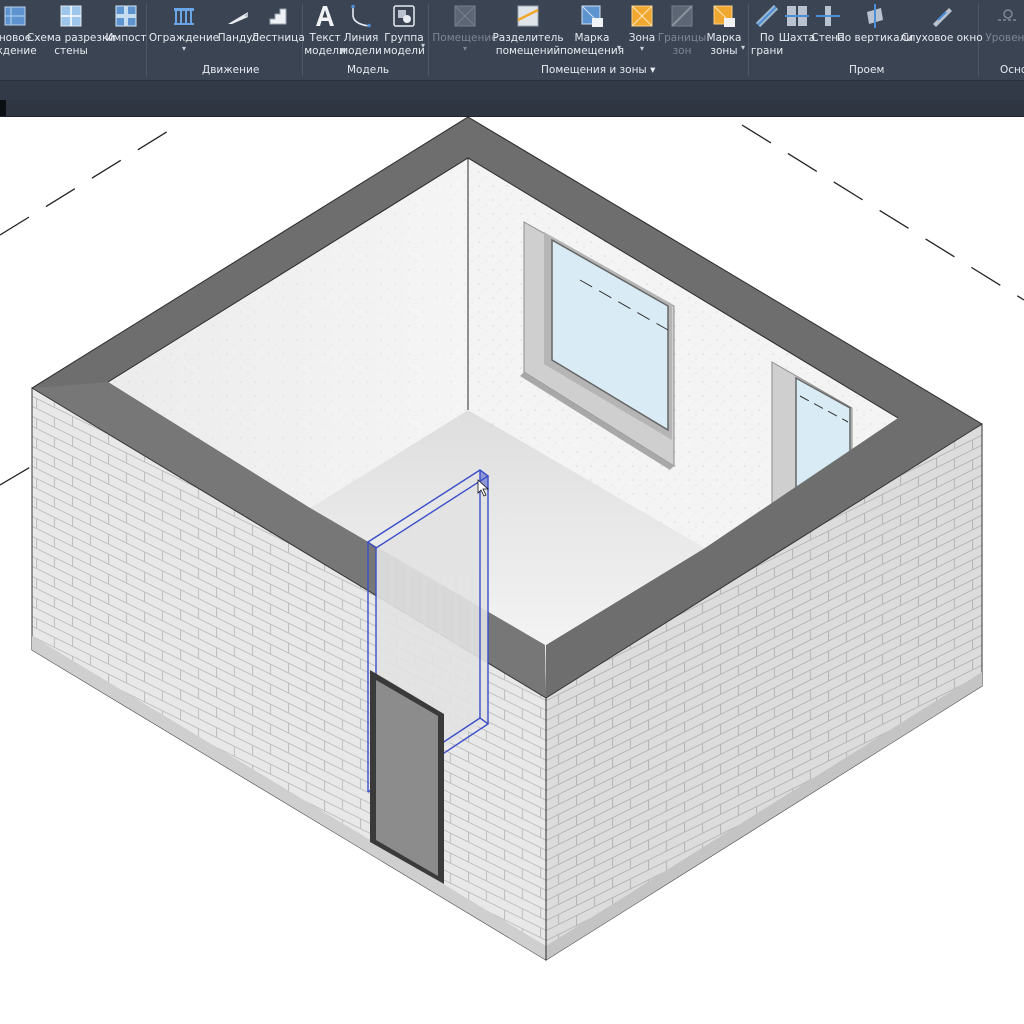 The width and height of the screenshot is (1024, 1024). What do you see at coordinates (3, 108) in the screenshot?
I see `view-tab-marker` at bounding box center [3, 108].